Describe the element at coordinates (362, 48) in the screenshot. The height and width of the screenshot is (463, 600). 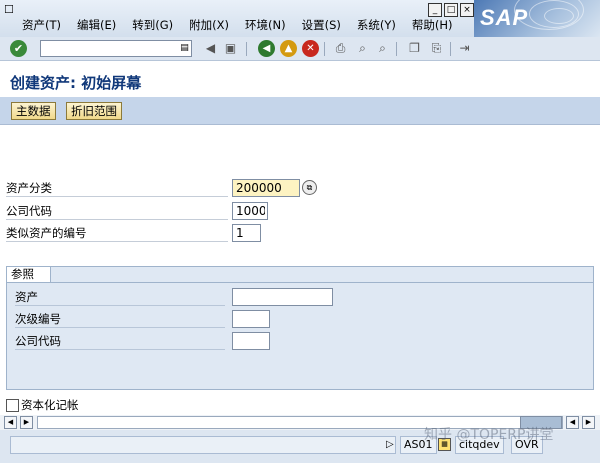
I see `find-icon: ⌕` at that location.